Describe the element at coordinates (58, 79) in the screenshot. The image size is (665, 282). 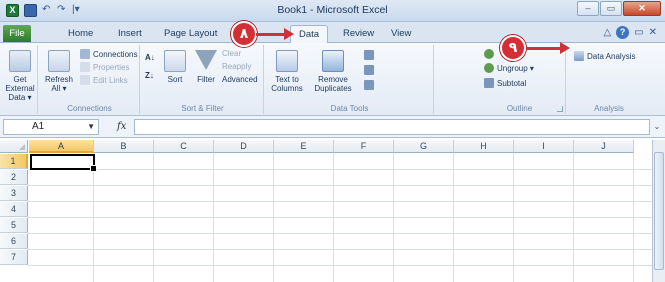
I see `refresh-label: Refresh` at that location.